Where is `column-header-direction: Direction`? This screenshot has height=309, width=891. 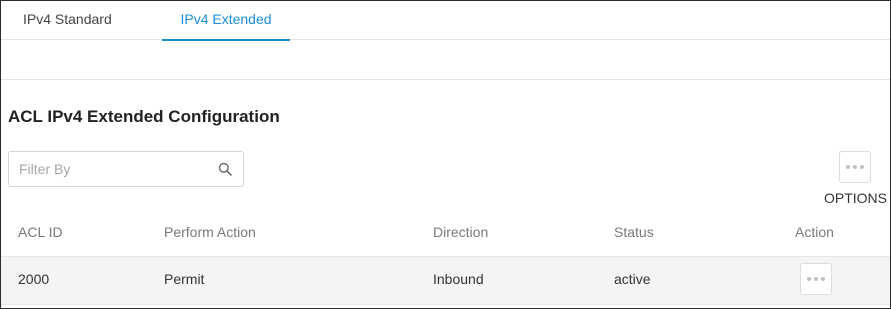
column-header-direction: Direction is located at coordinates (460, 232).